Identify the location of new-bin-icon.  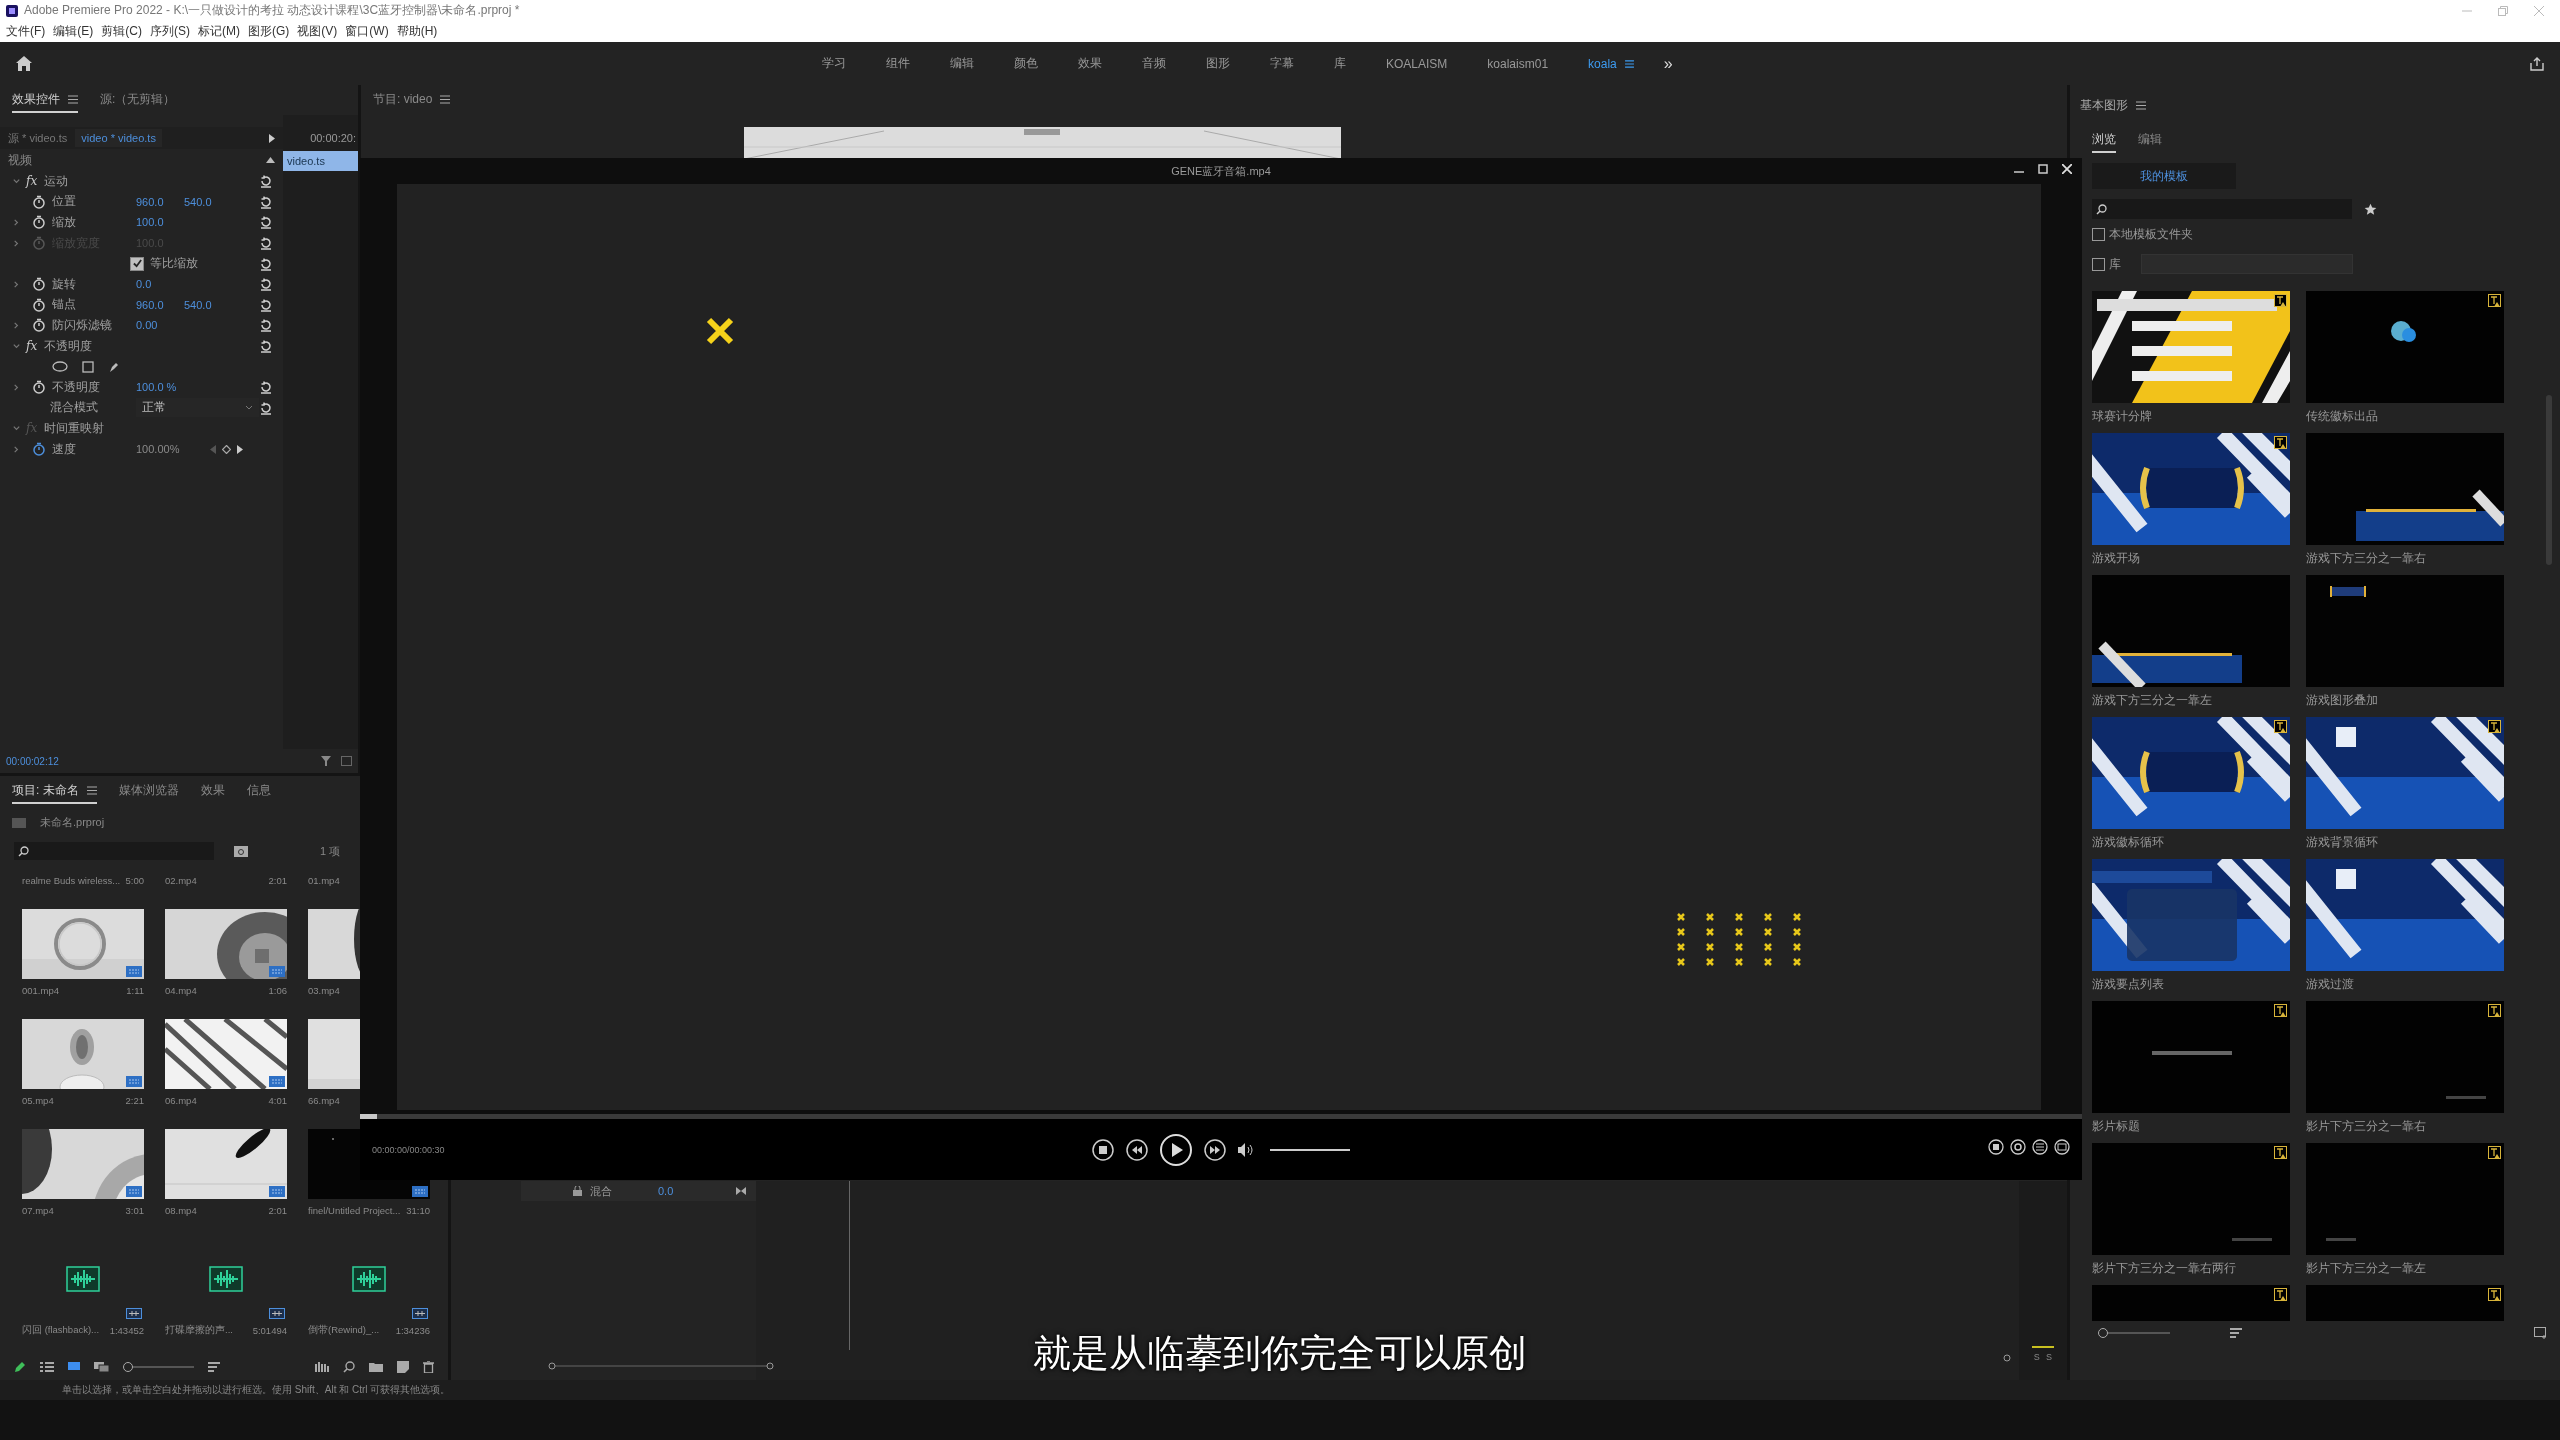
(241, 851).